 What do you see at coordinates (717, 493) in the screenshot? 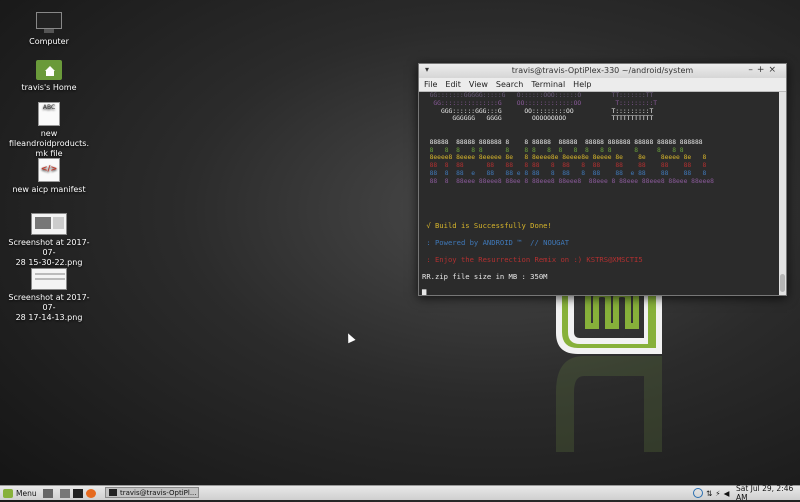
I see `network-off-icon: ⚡` at bounding box center [717, 493].